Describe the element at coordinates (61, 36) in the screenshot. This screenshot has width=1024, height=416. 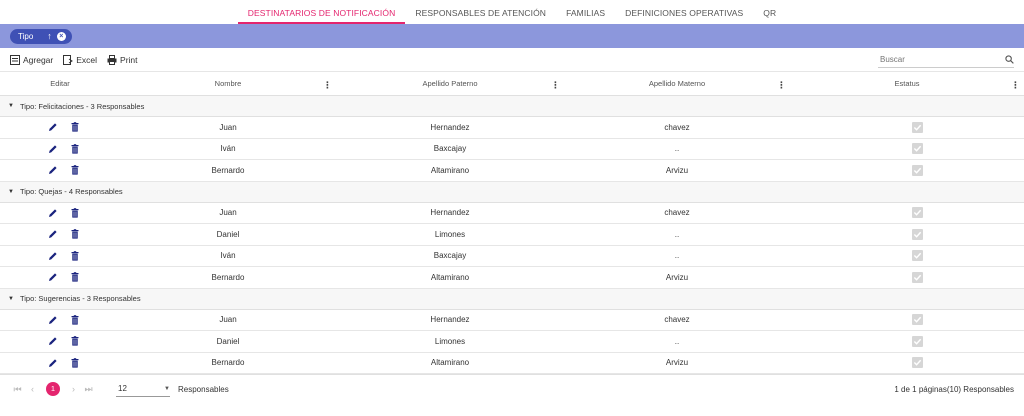
I see `remove-group-icon: ×` at that location.